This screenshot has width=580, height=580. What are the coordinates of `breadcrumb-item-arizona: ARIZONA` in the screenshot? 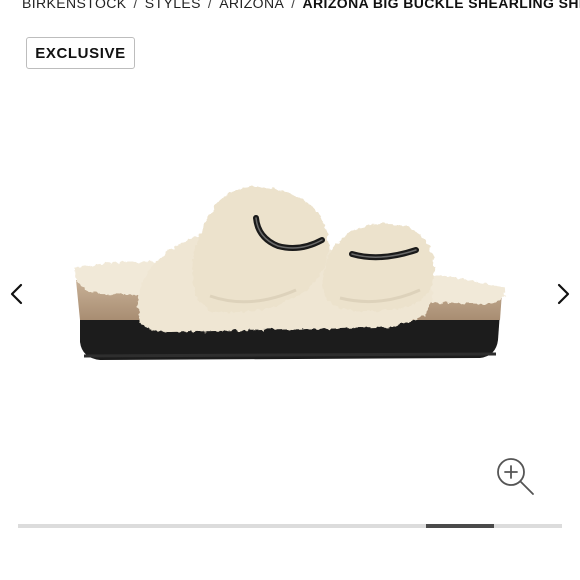 It's located at (251, 5).